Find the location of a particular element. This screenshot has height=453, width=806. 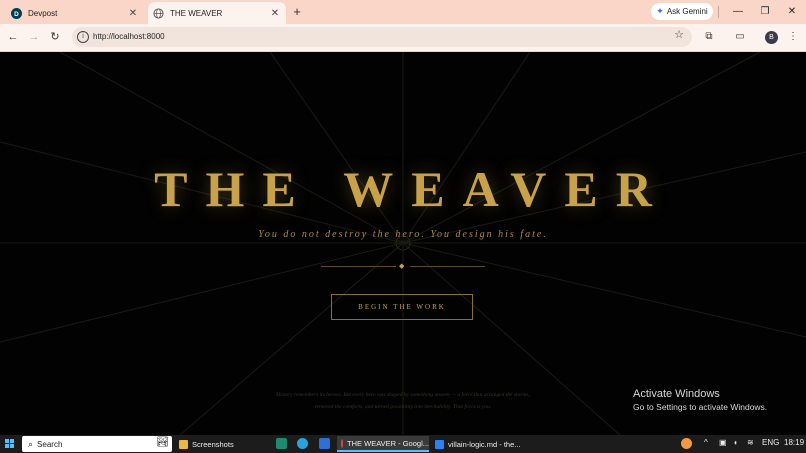

terminal-icon is located at coordinates (281, 443).